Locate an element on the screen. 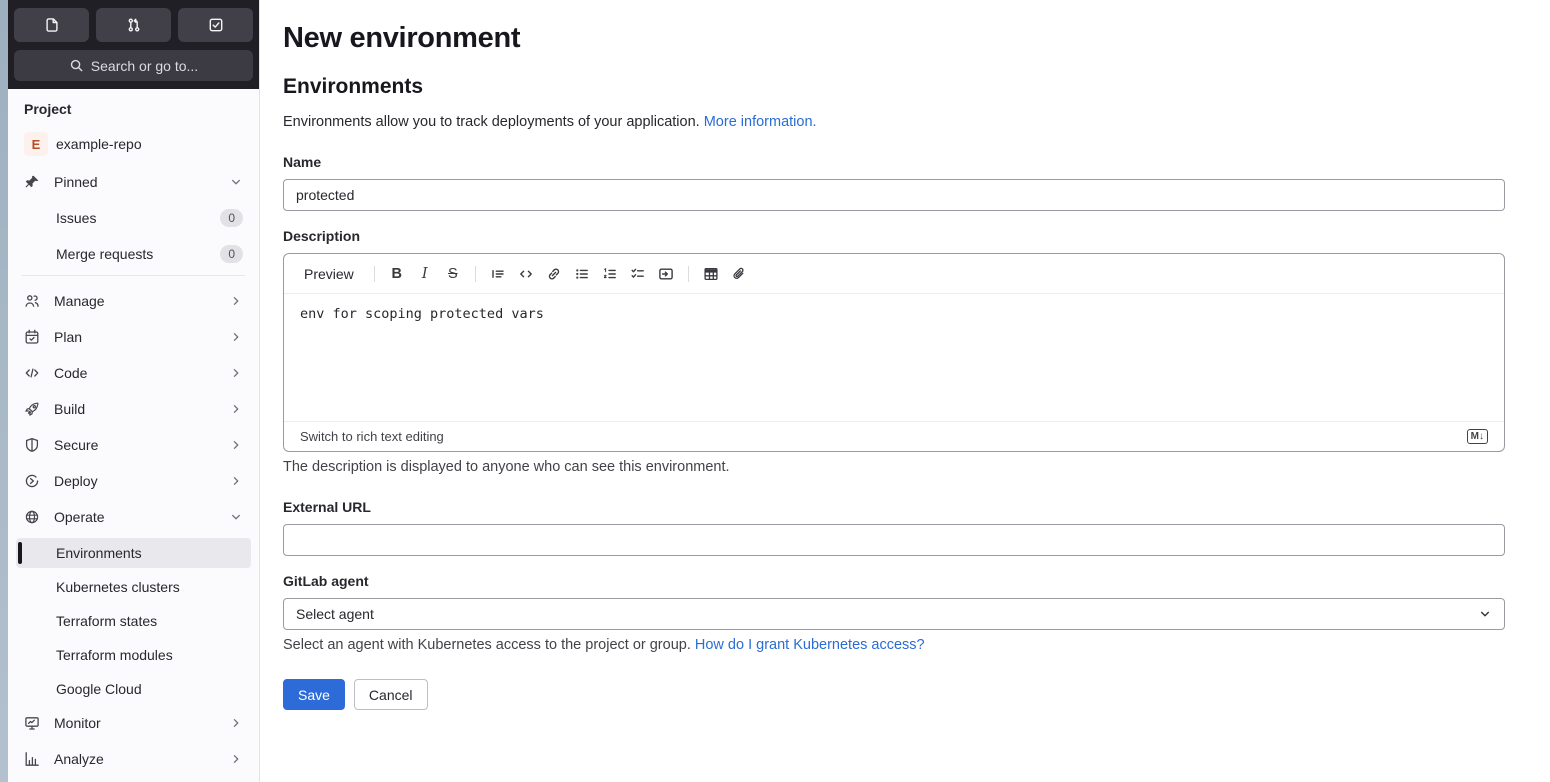 This screenshot has height=782, width=1550. sidebar-item-operate: Operate is located at coordinates (133, 517).